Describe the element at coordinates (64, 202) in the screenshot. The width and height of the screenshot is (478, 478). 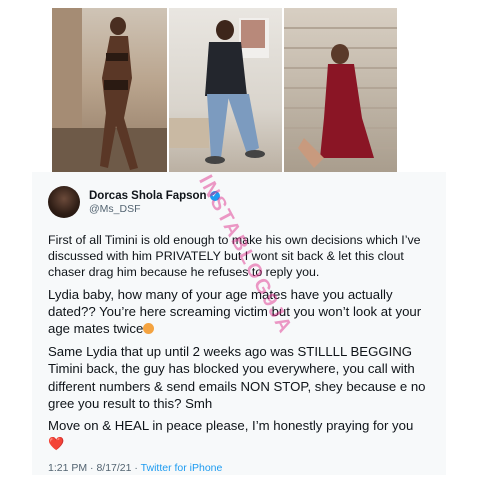
I see `avatar` at that location.